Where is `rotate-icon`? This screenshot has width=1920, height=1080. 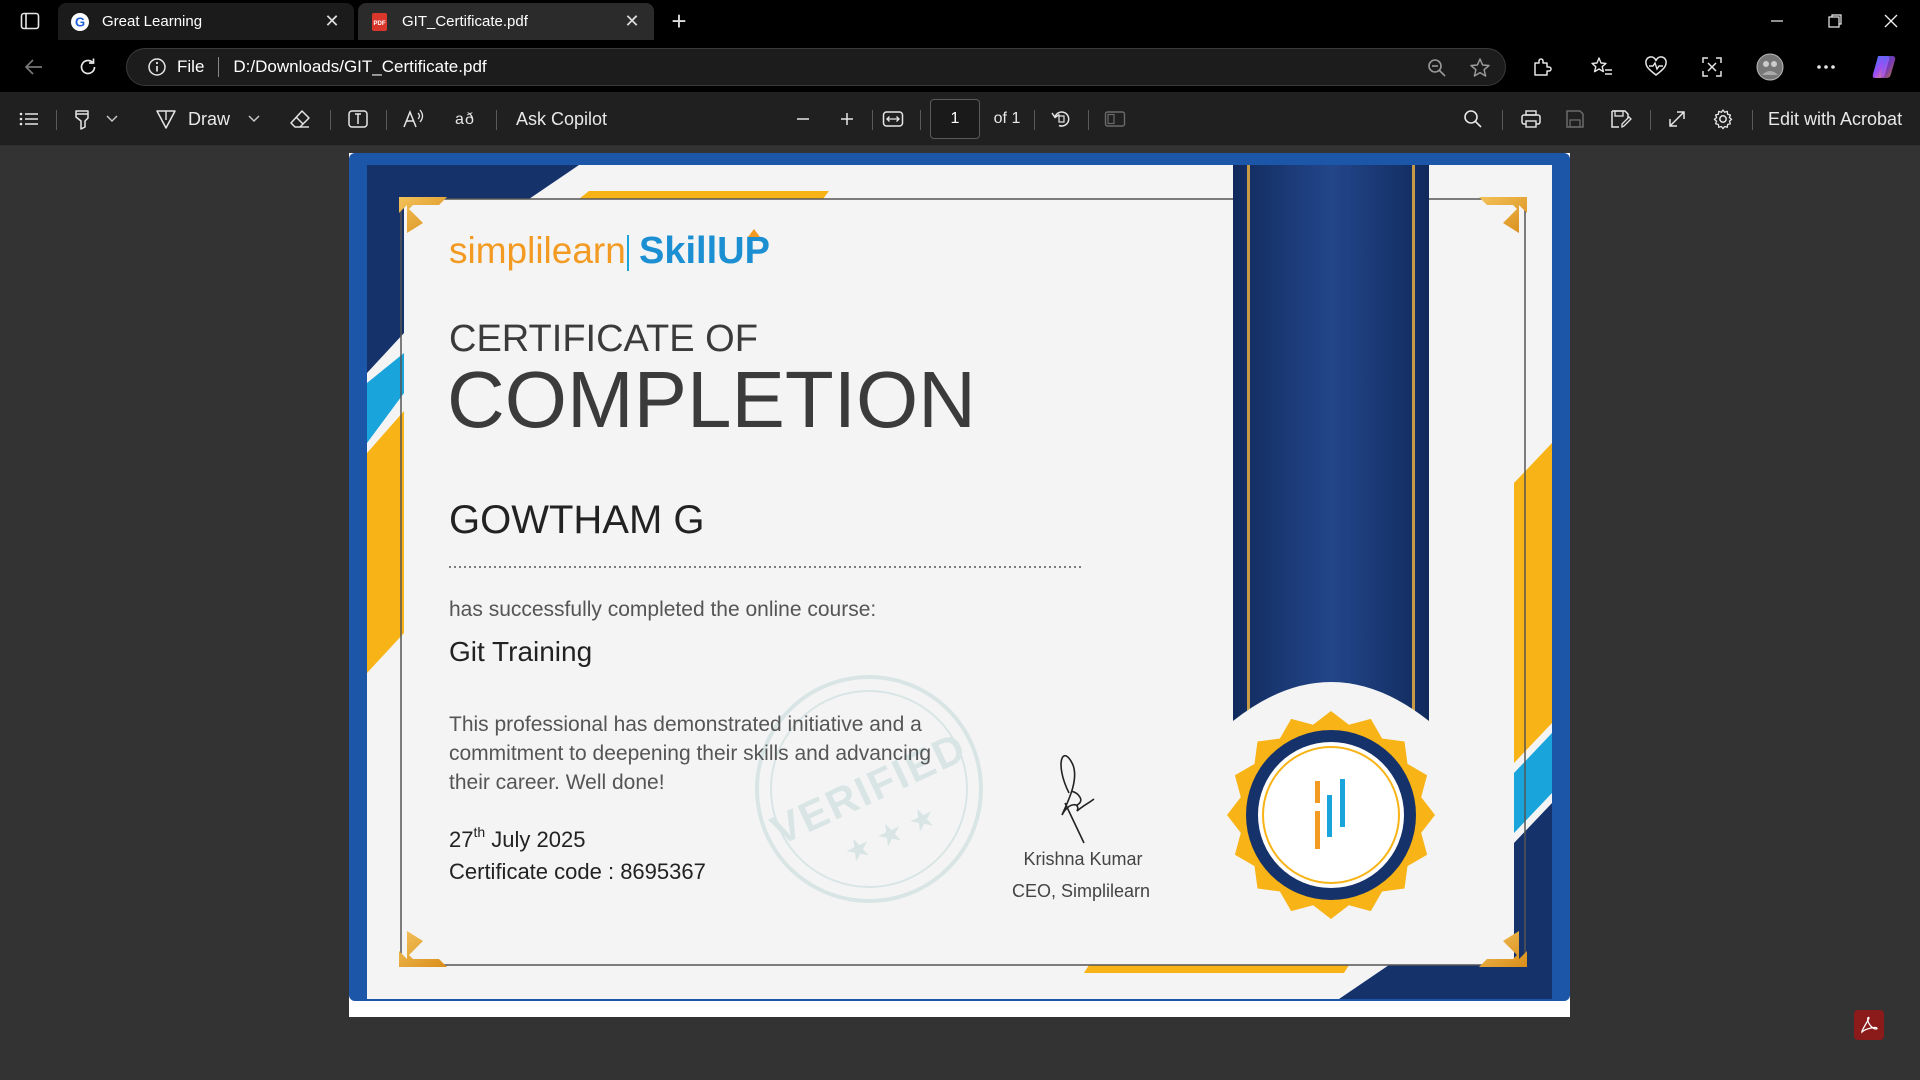
rotate-icon is located at coordinates (1060, 119).